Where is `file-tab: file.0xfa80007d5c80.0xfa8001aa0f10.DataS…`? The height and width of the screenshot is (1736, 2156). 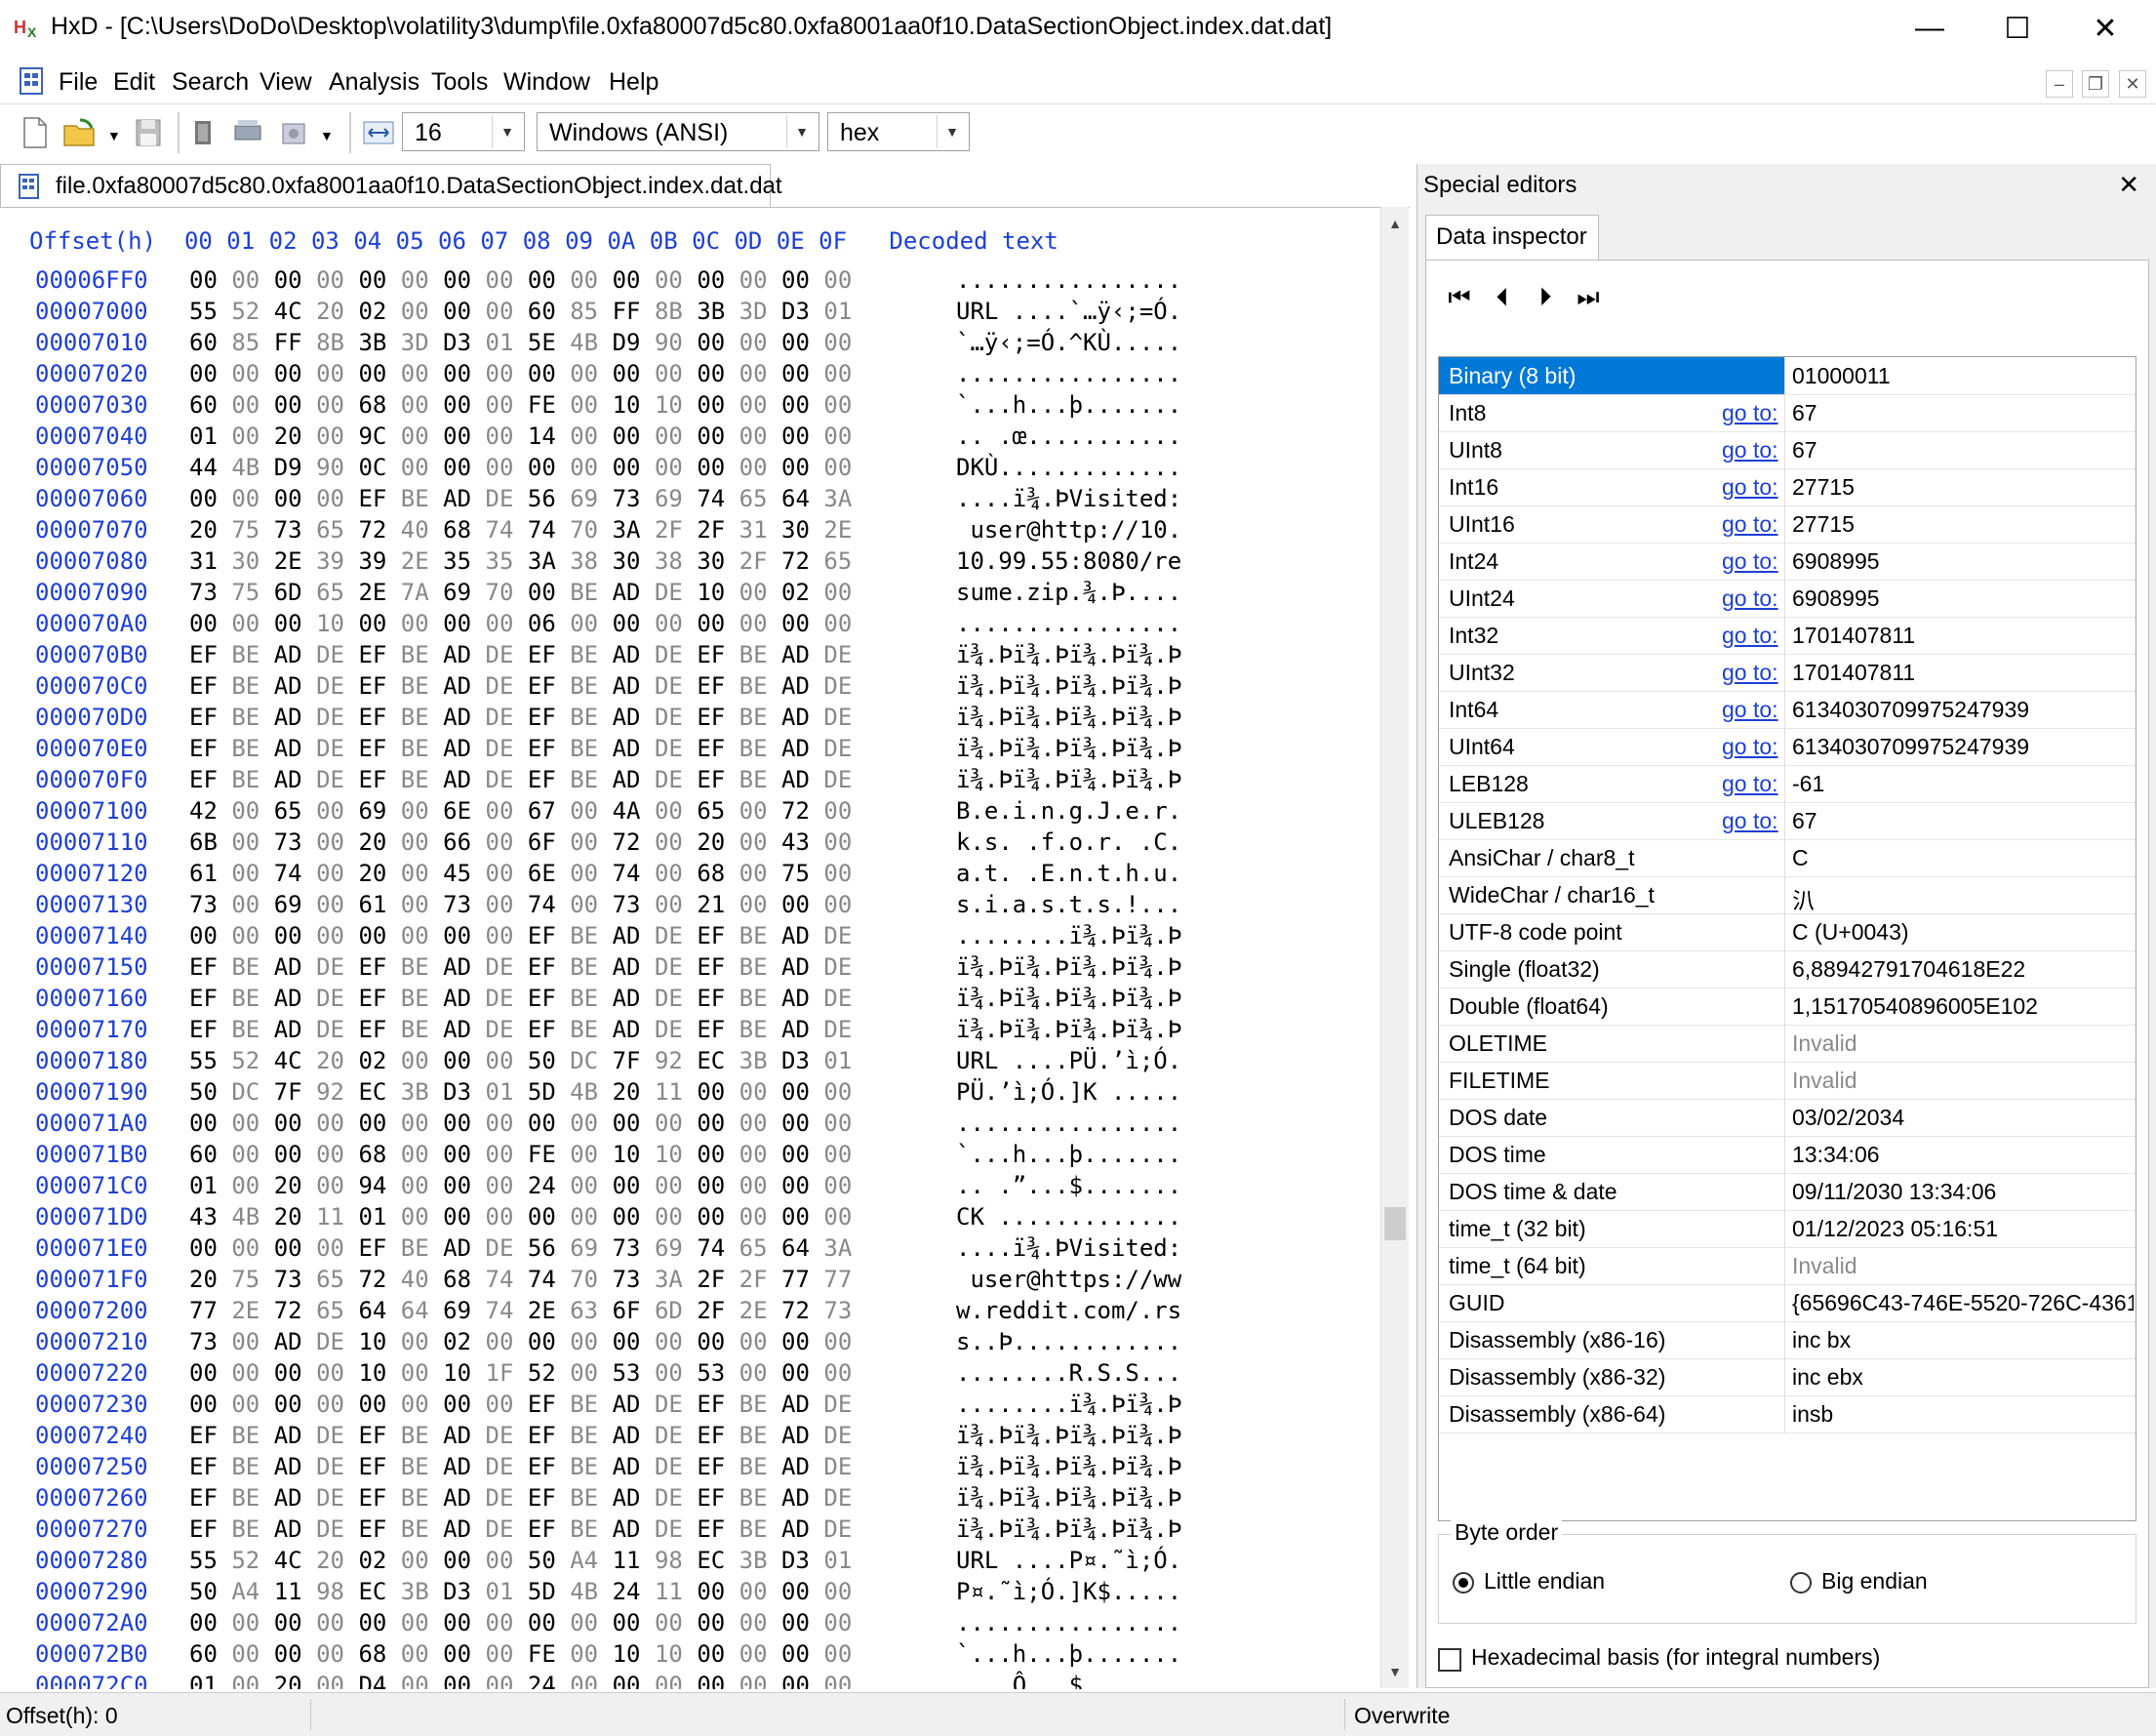
file-tab: file.0xfa80007d5c80.0xfa8001aa0f10.DataS… is located at coordinates (391, 185).